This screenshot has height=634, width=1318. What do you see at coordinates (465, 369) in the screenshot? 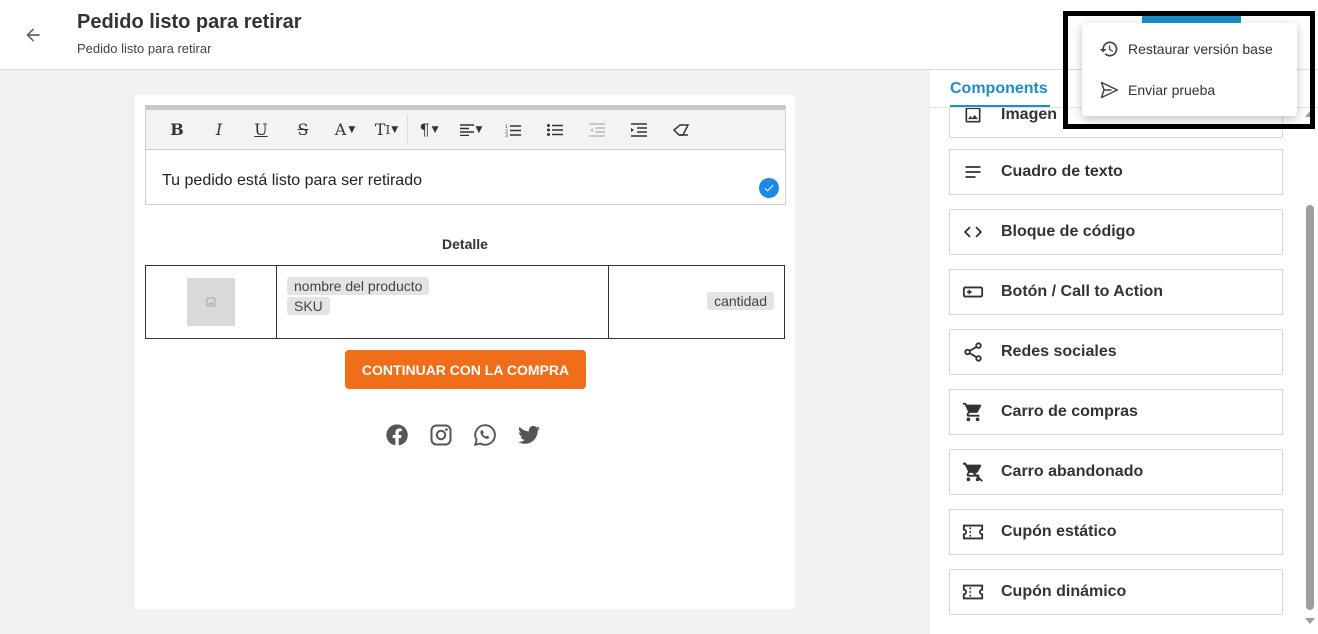
I see `continue-shopping-button: CONTINUAR CON LA COMPRA` at bounding box center [465, 369].